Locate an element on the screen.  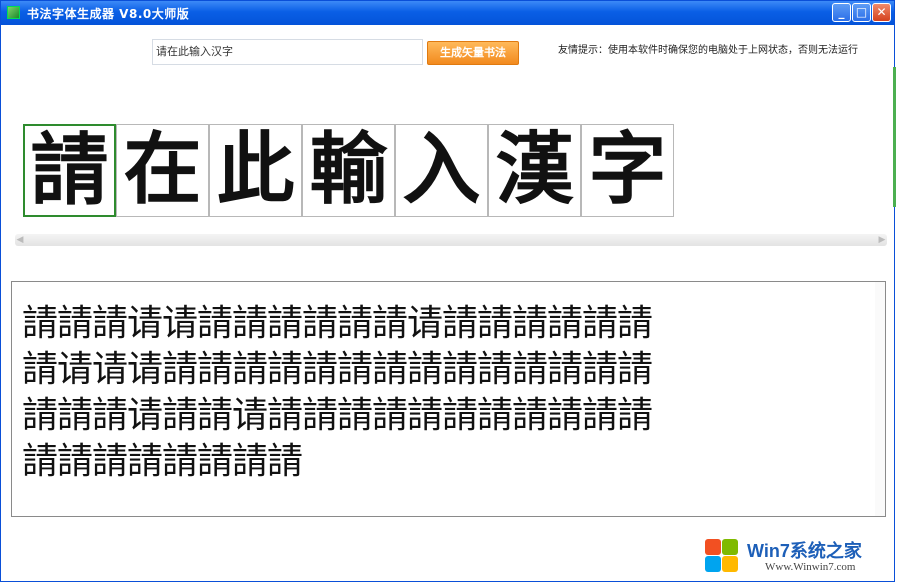
preview-char-cell: 在 is located at coordinates (162, 170).